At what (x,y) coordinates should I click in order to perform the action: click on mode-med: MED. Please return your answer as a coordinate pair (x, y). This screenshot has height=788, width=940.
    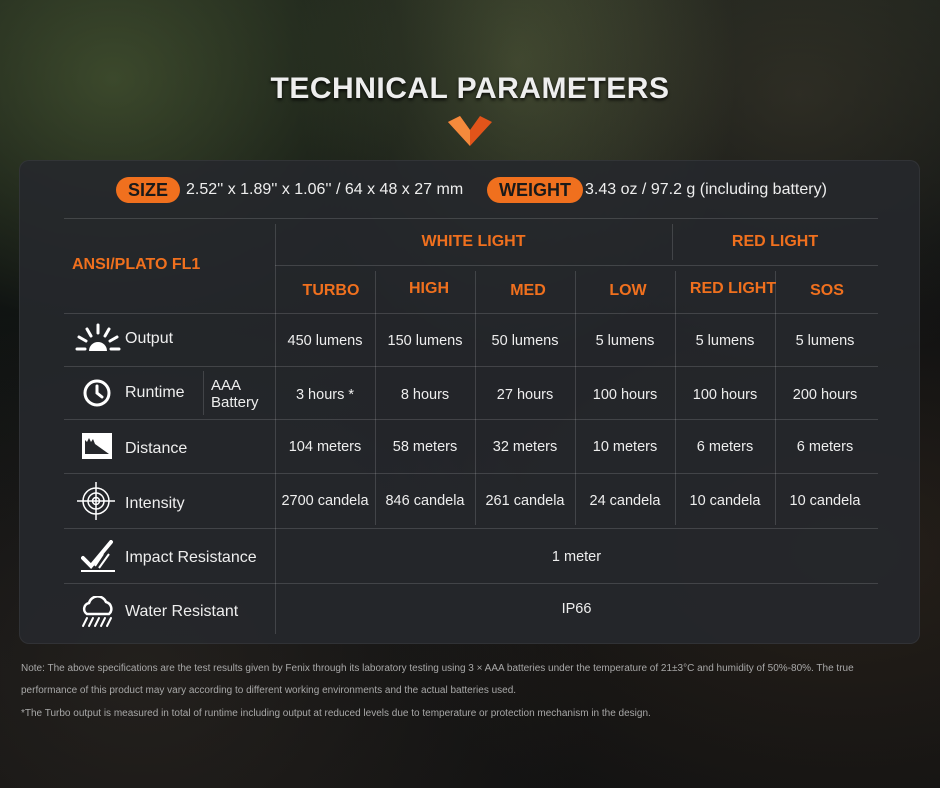
    Looking at the image, I should click on (528, 290).